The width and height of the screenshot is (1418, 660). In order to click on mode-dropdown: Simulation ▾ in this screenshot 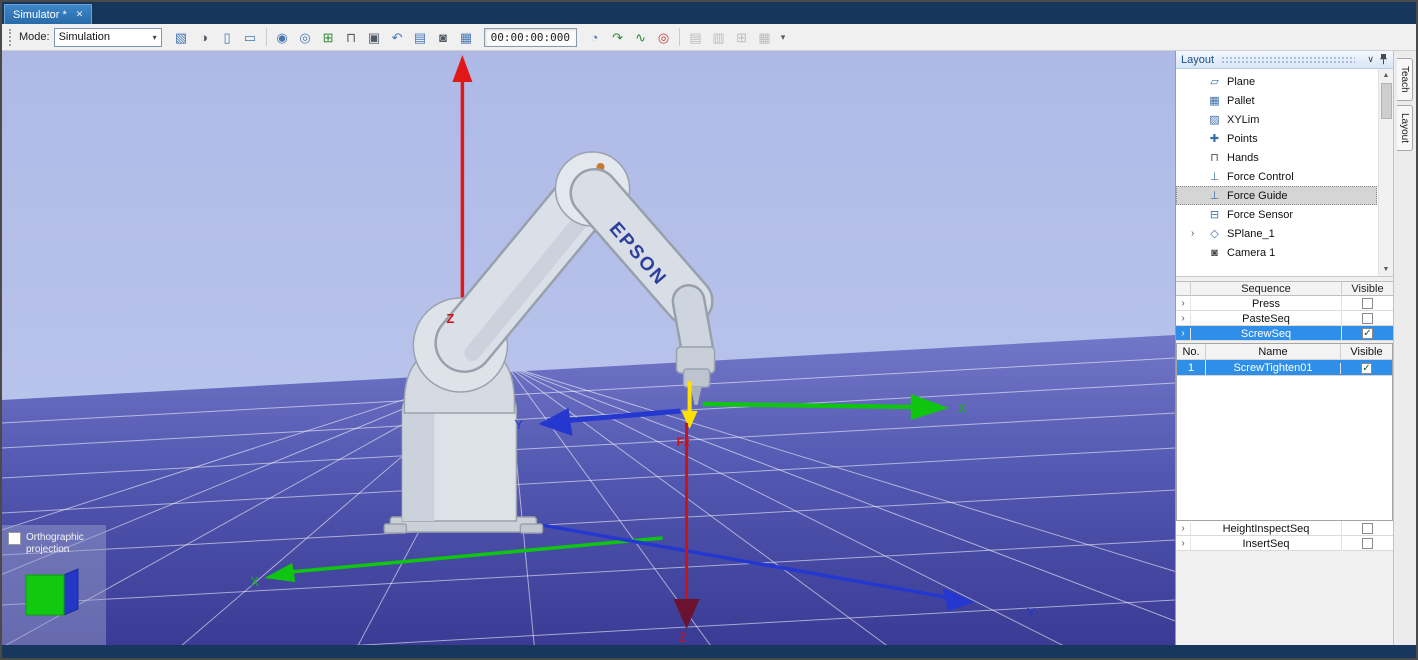, I will do `click(107, 37)`.